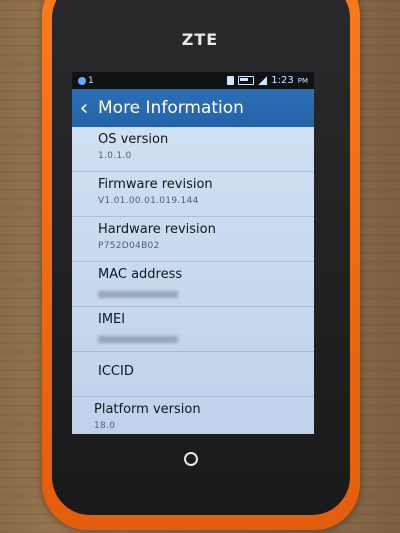  I want to click on item-label: Platform version, so click(147, 409).